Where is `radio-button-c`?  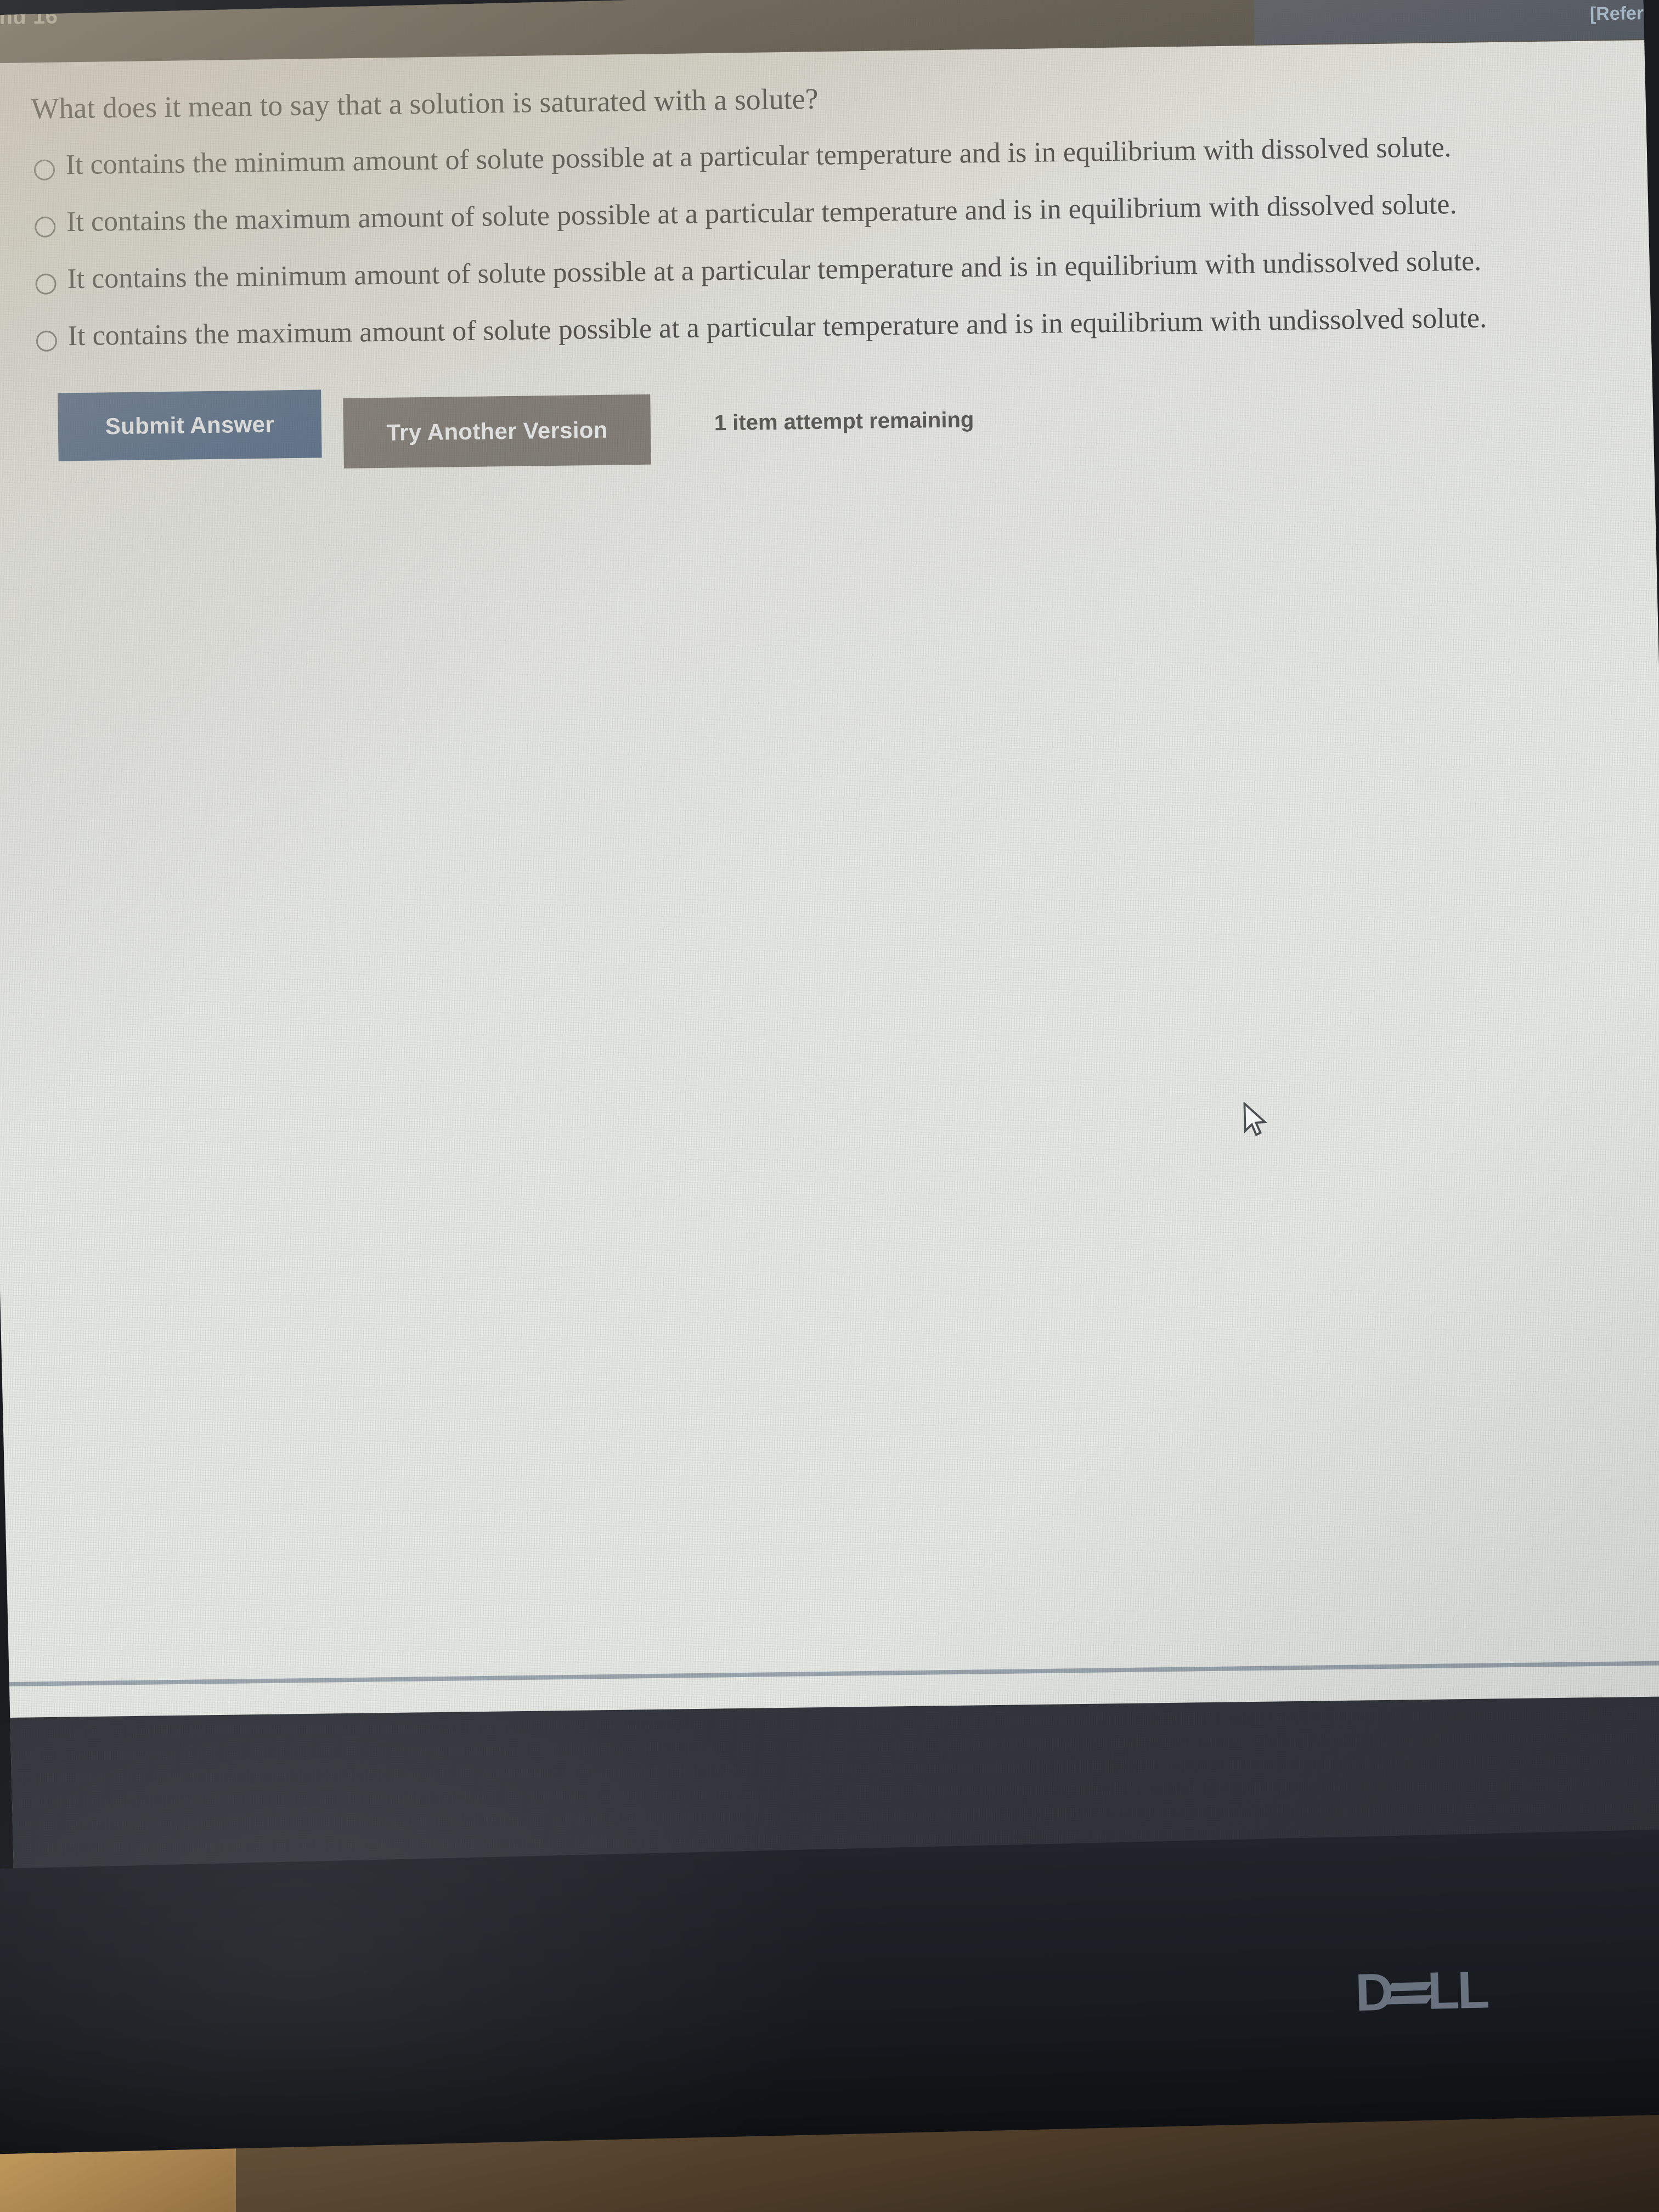 radio-button-c is located at coordinates (46, 284).